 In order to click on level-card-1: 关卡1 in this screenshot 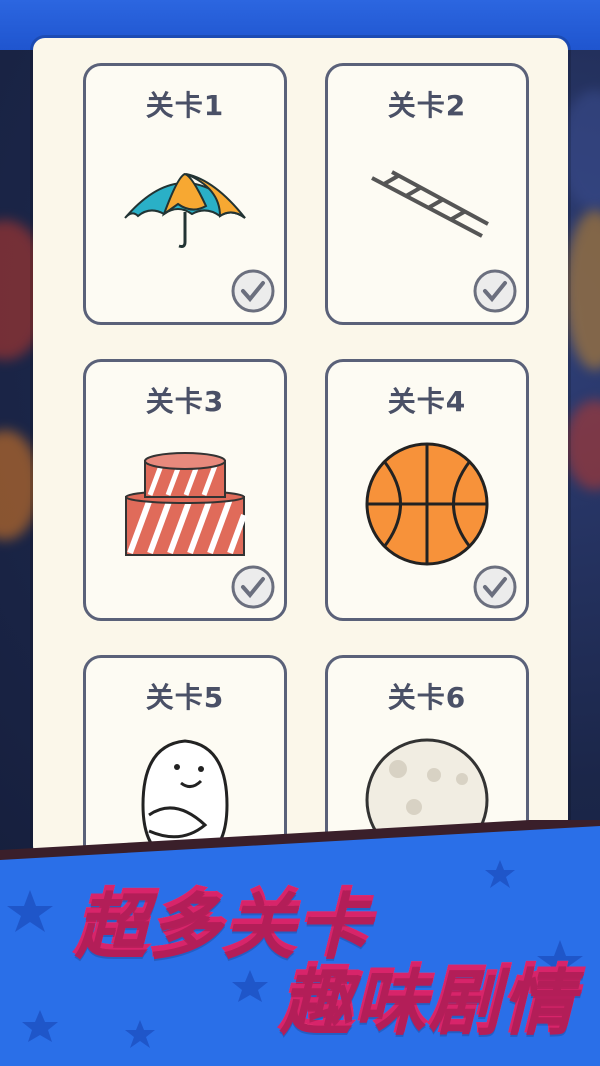, I will do `click(185, 194)`.